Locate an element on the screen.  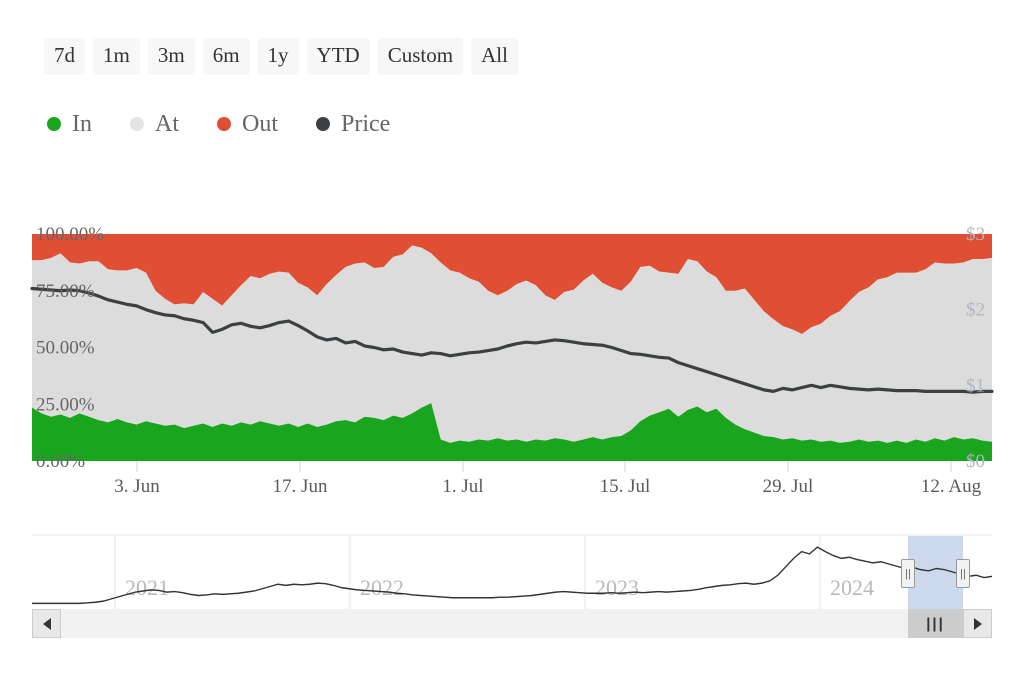
navigator: 2021 2022 2023 2024 is located at coordinates (512, 571).